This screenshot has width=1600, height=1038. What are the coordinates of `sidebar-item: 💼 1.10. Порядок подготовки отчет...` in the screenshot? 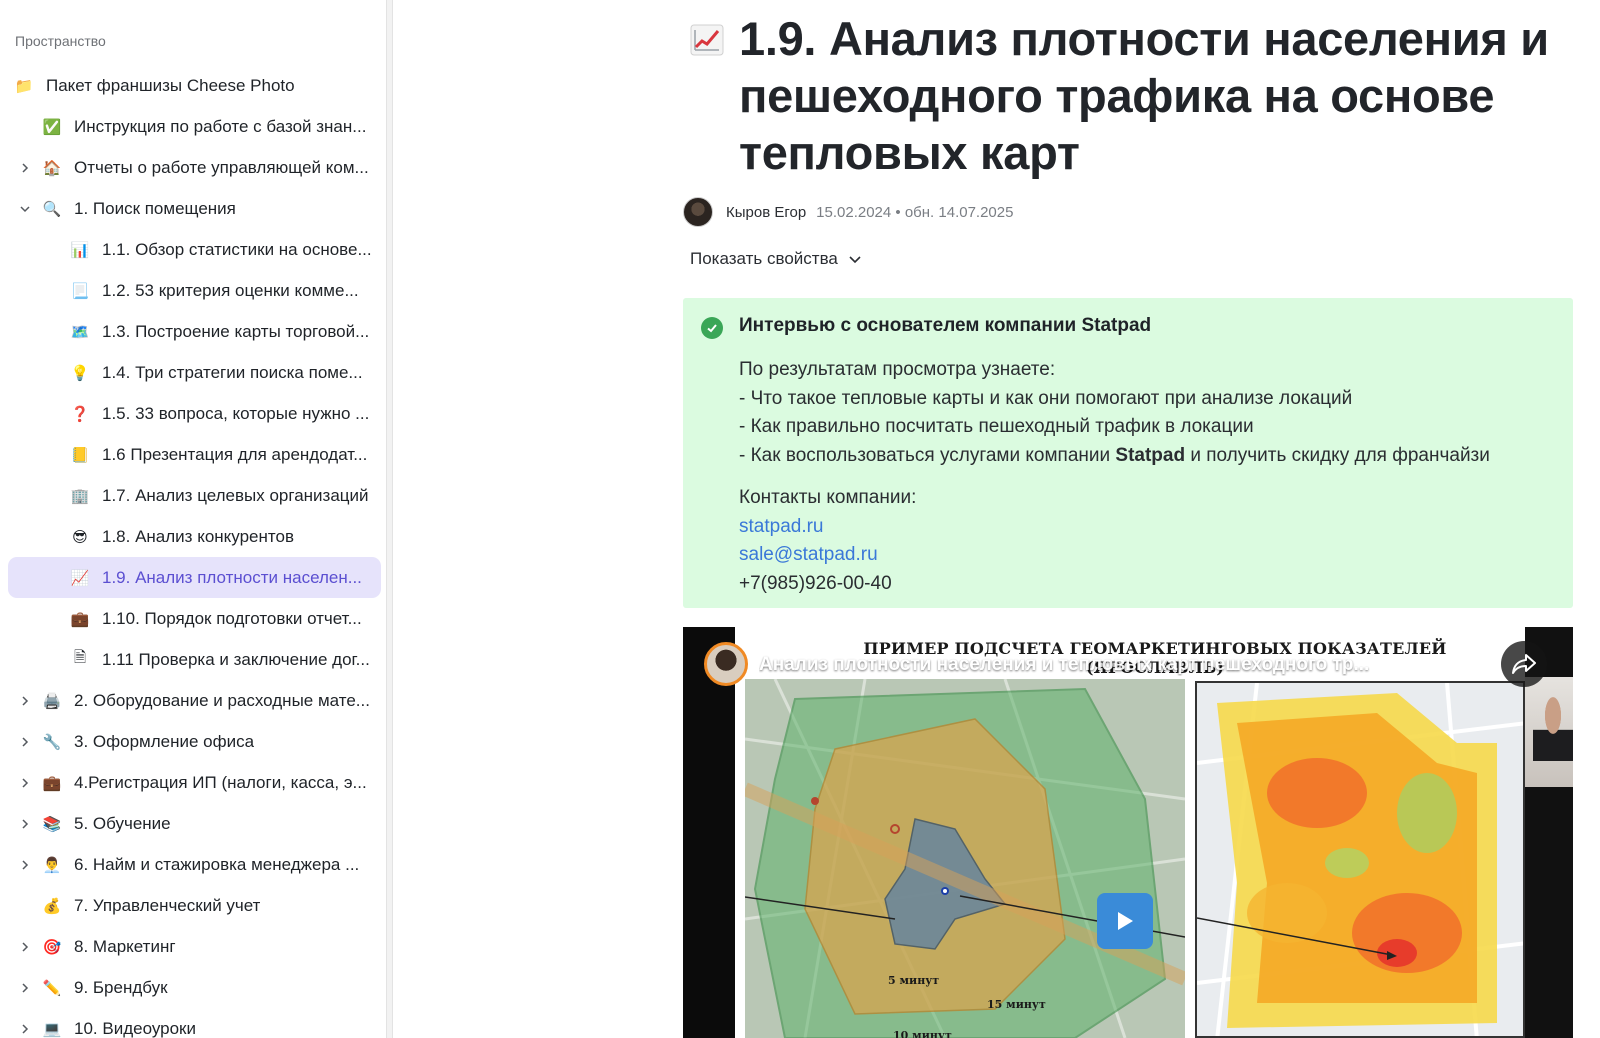 It's located at (193, 618).